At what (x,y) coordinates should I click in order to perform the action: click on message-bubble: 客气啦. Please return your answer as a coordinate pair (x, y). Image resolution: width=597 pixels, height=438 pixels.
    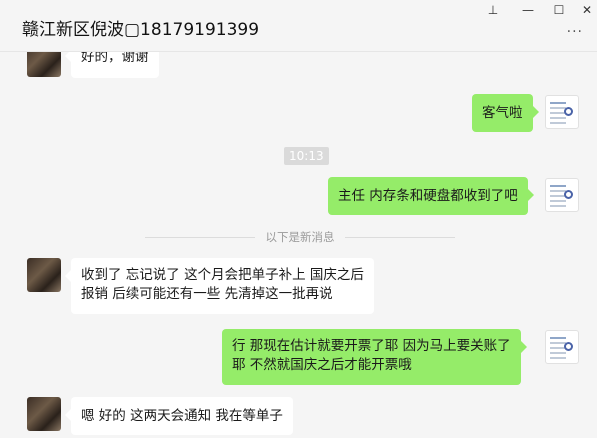
    Looking at the image, I should click on (505, 113).